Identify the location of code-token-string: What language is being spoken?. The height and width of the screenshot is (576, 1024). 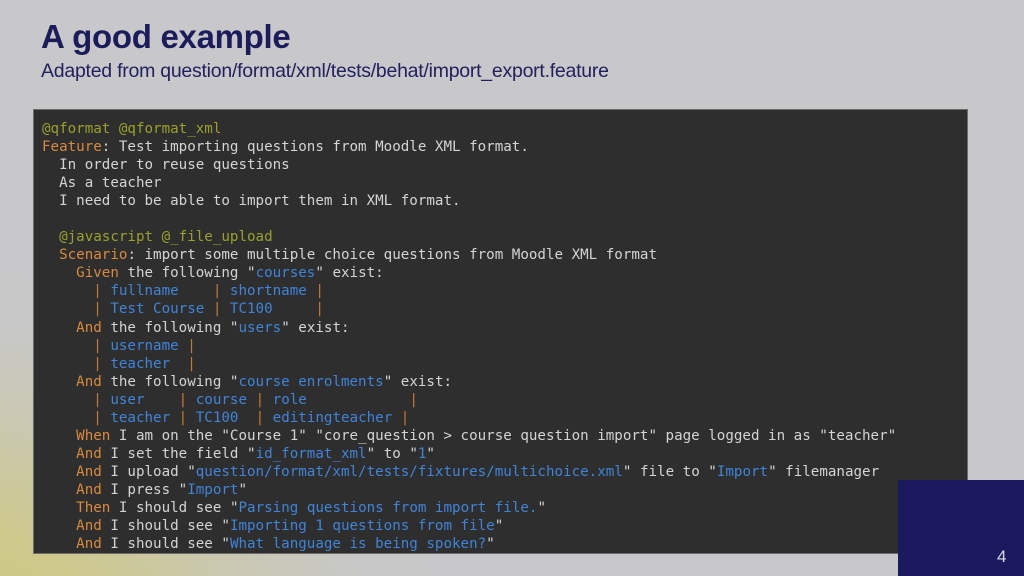
(358, 544).